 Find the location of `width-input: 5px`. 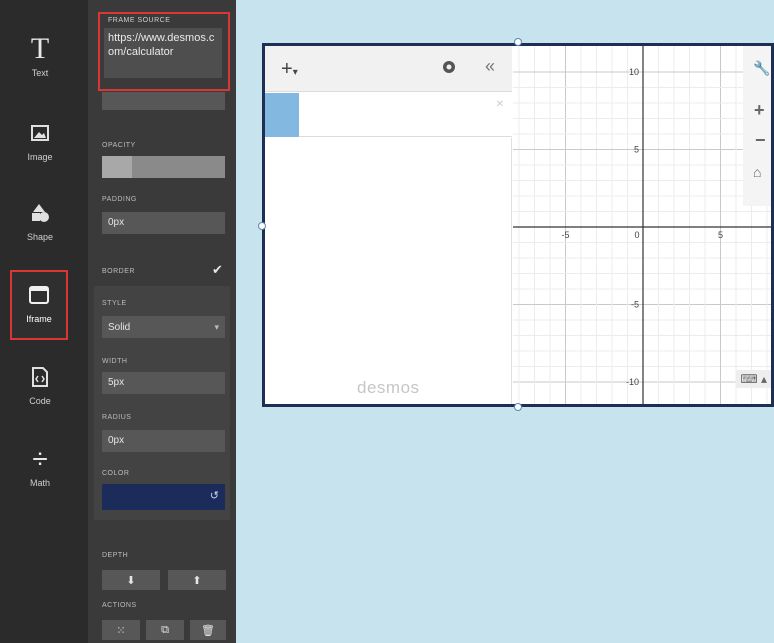

width-input: 5px is located at coordinates (163, 383).